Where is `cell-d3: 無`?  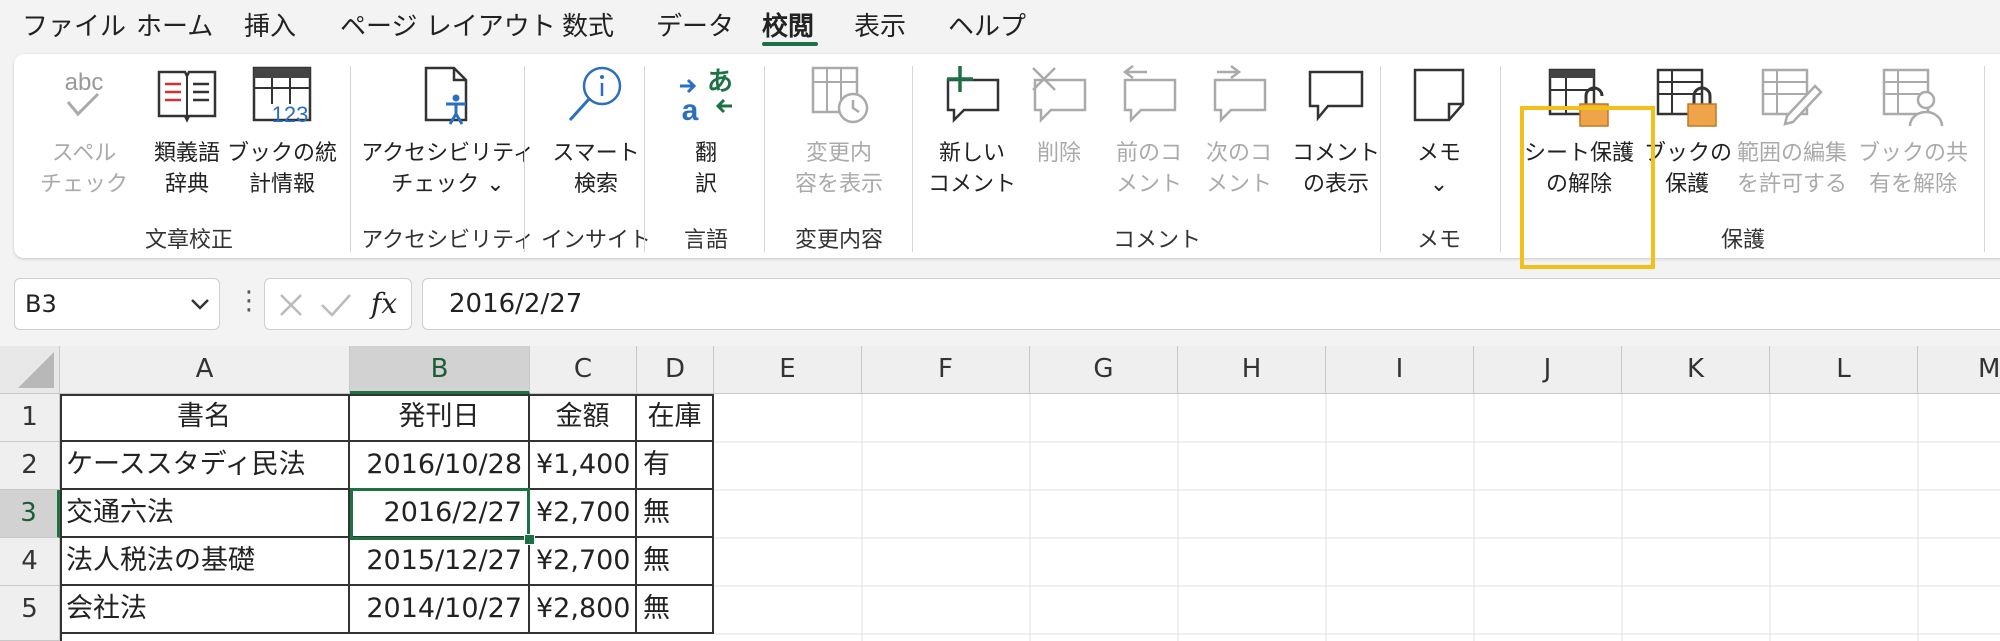
cell-d3: 無 is located at coordinates (675, 514).